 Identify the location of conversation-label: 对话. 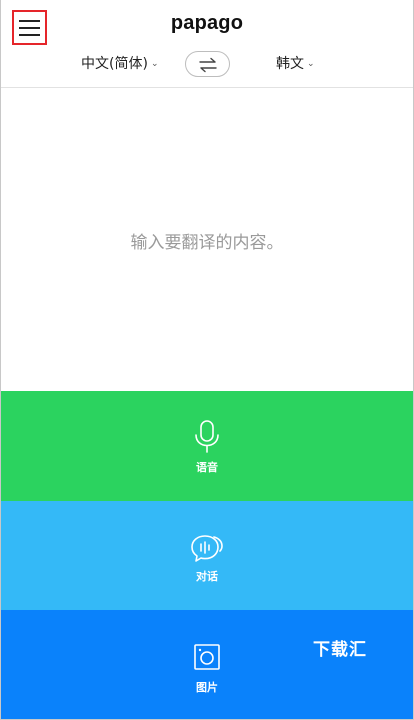
(207, 576).